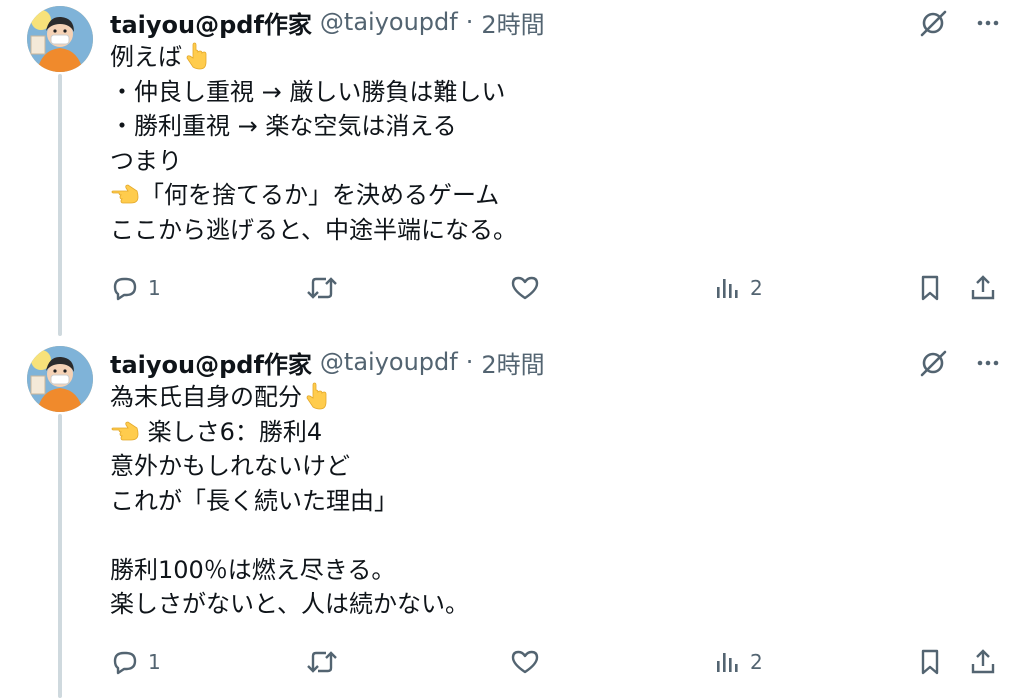 This screenshot has width=1024, height=698. What do you see at coordinates (146, 57) in the screenshot?
I see `line-text: 例えば` at bounding box center [146, 57].